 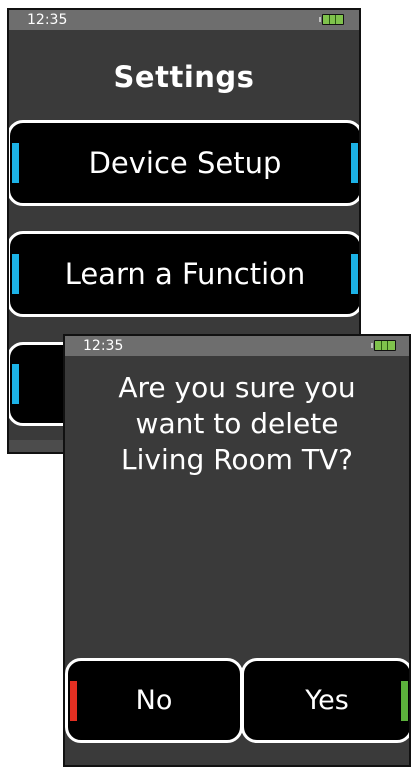 I want to click on yes-label: Yes, so click(x=327, y=700).